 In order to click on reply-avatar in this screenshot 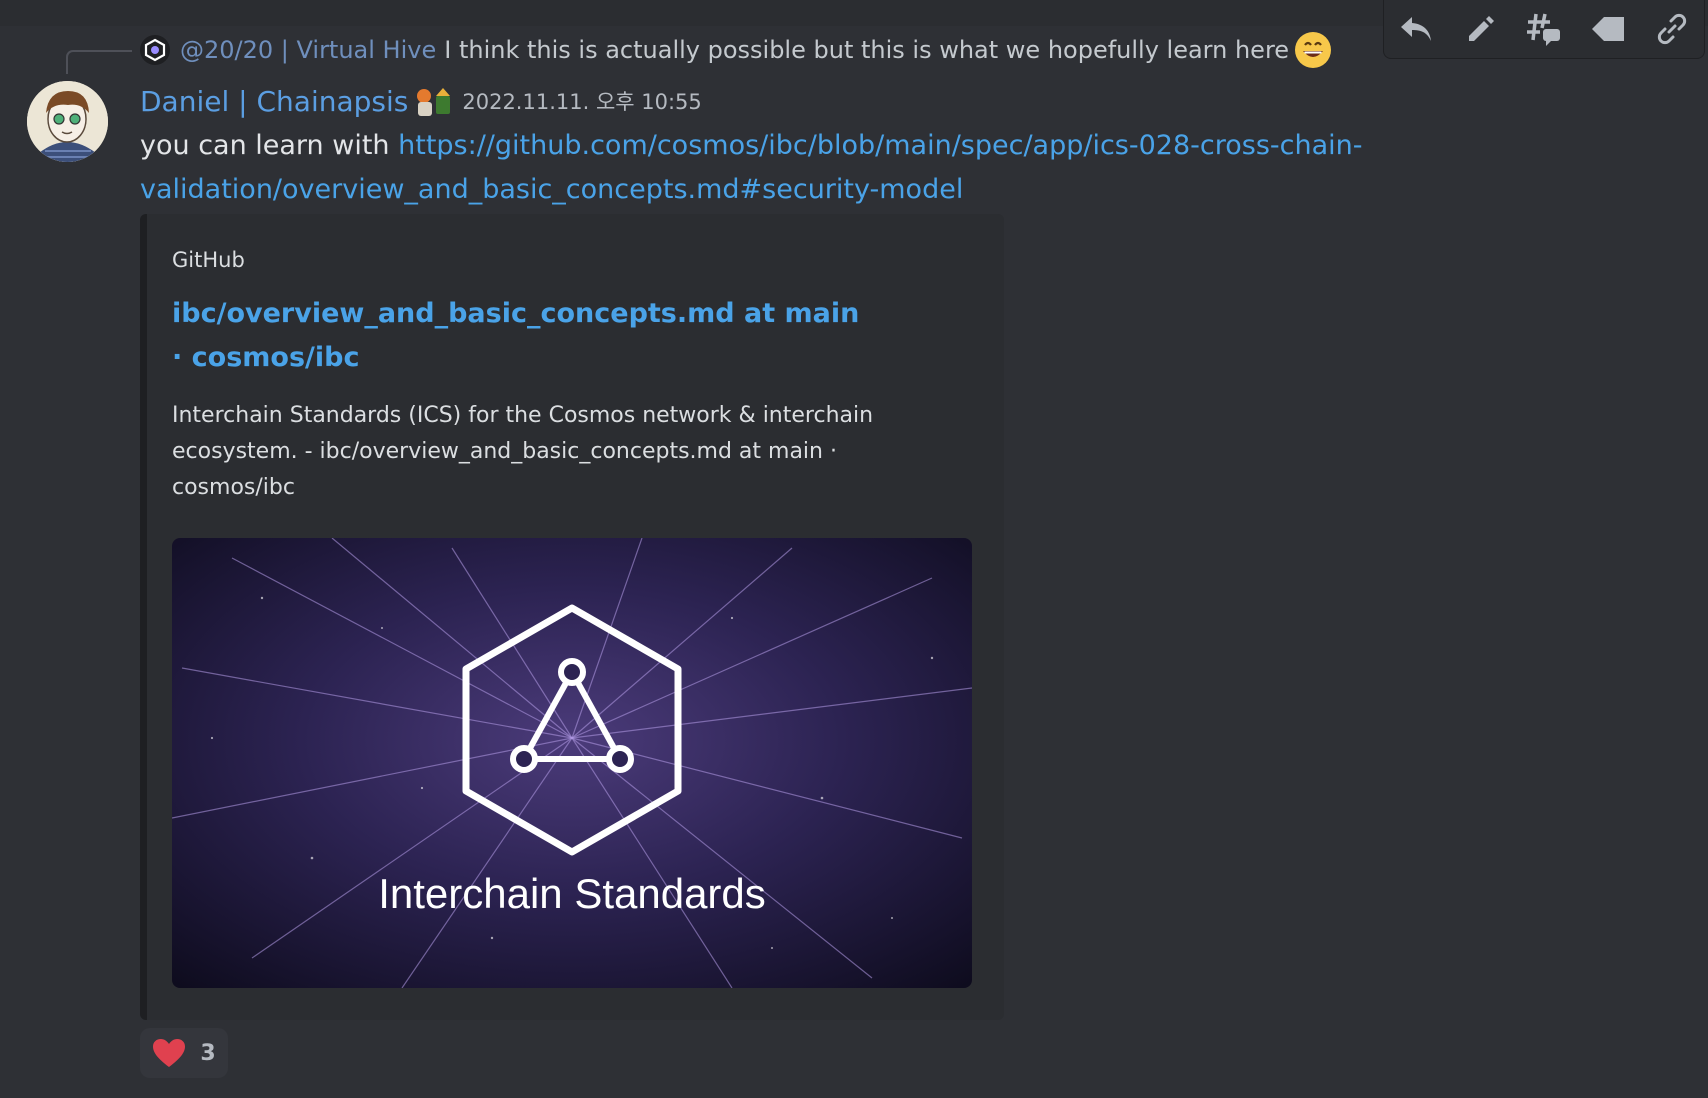, I will do `click(155, 50)`.